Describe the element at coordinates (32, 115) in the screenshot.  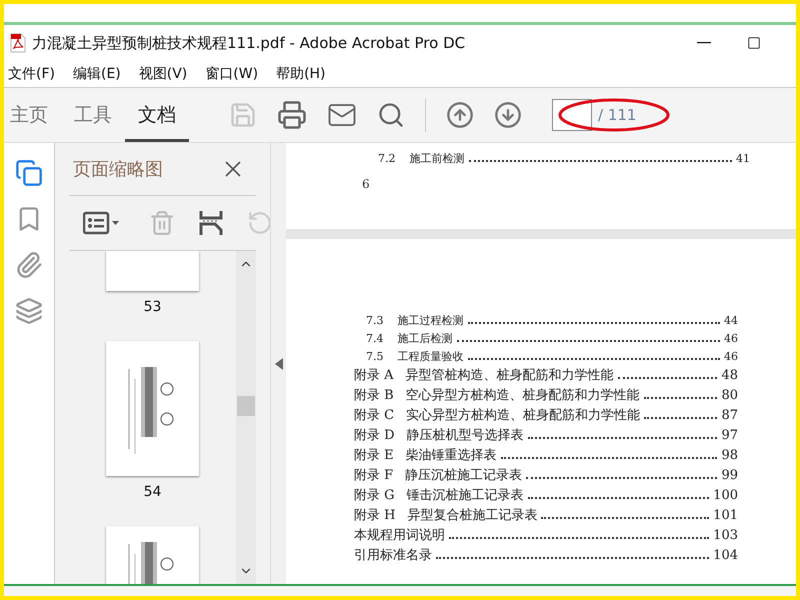
I see `tab: 主页` at that location.